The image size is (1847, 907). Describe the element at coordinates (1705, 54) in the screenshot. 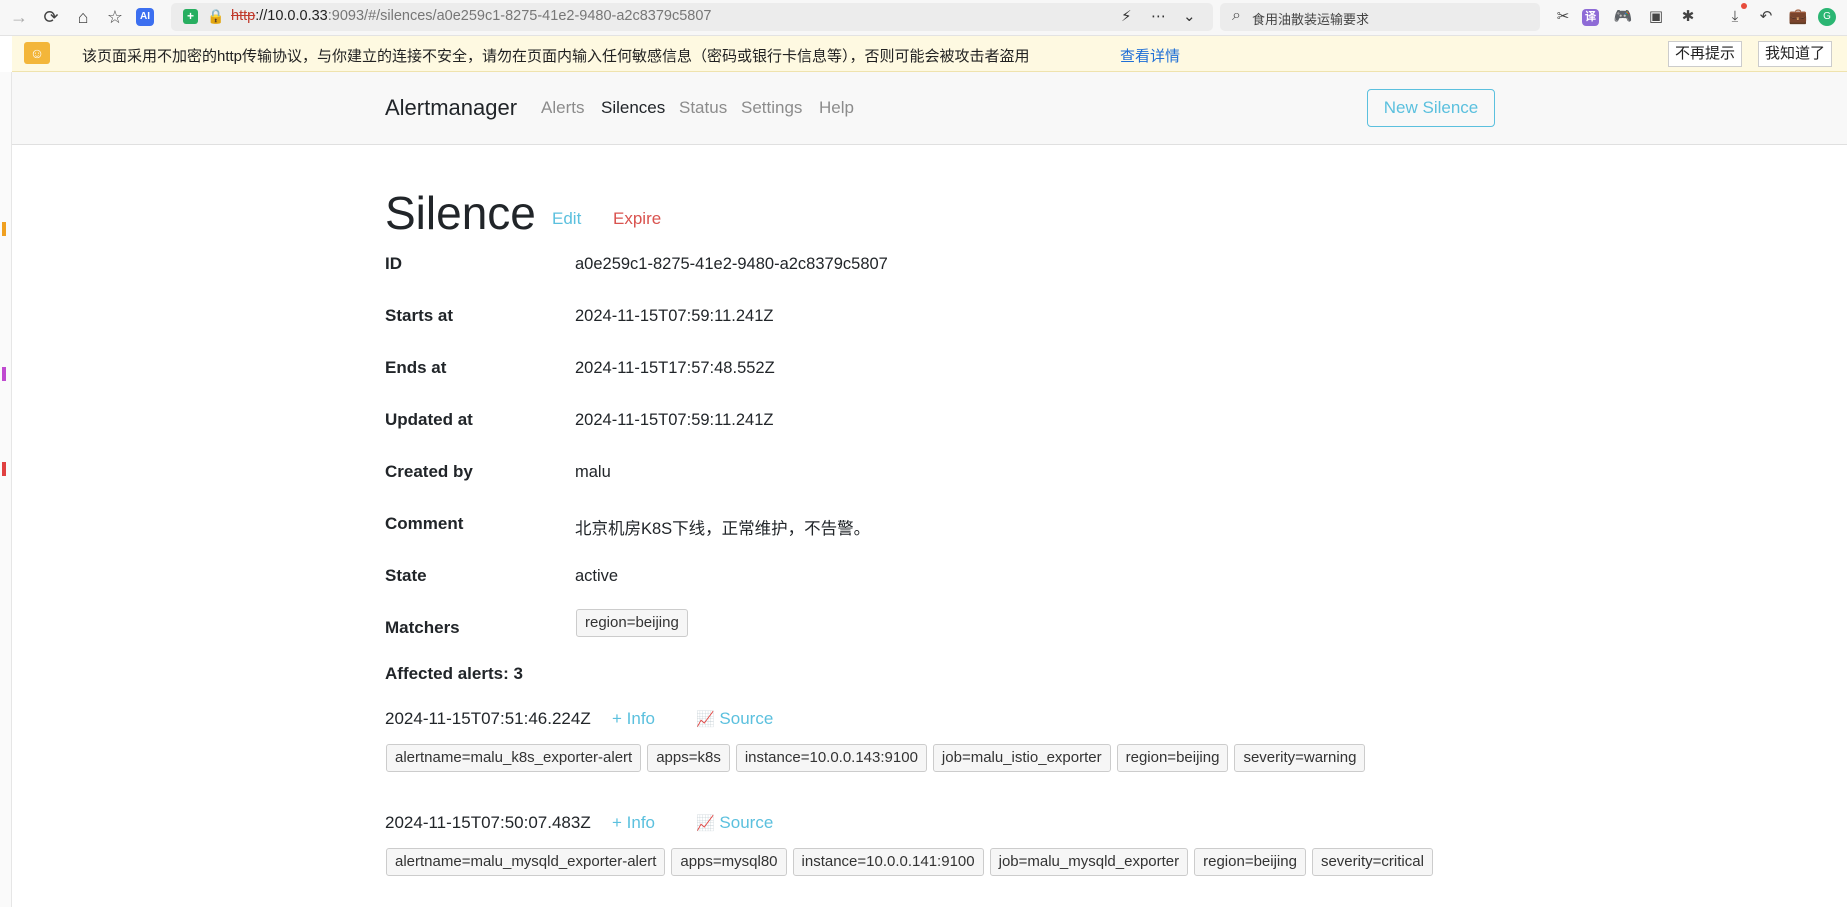

I see `dont-remind-button: 不再提示` at that location.